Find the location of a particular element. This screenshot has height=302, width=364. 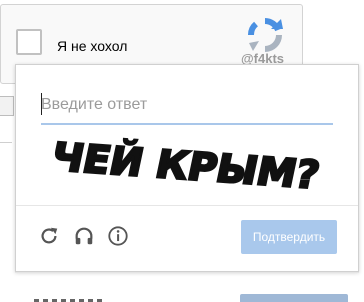

page-background-divider is located at coordinates (6, 142).